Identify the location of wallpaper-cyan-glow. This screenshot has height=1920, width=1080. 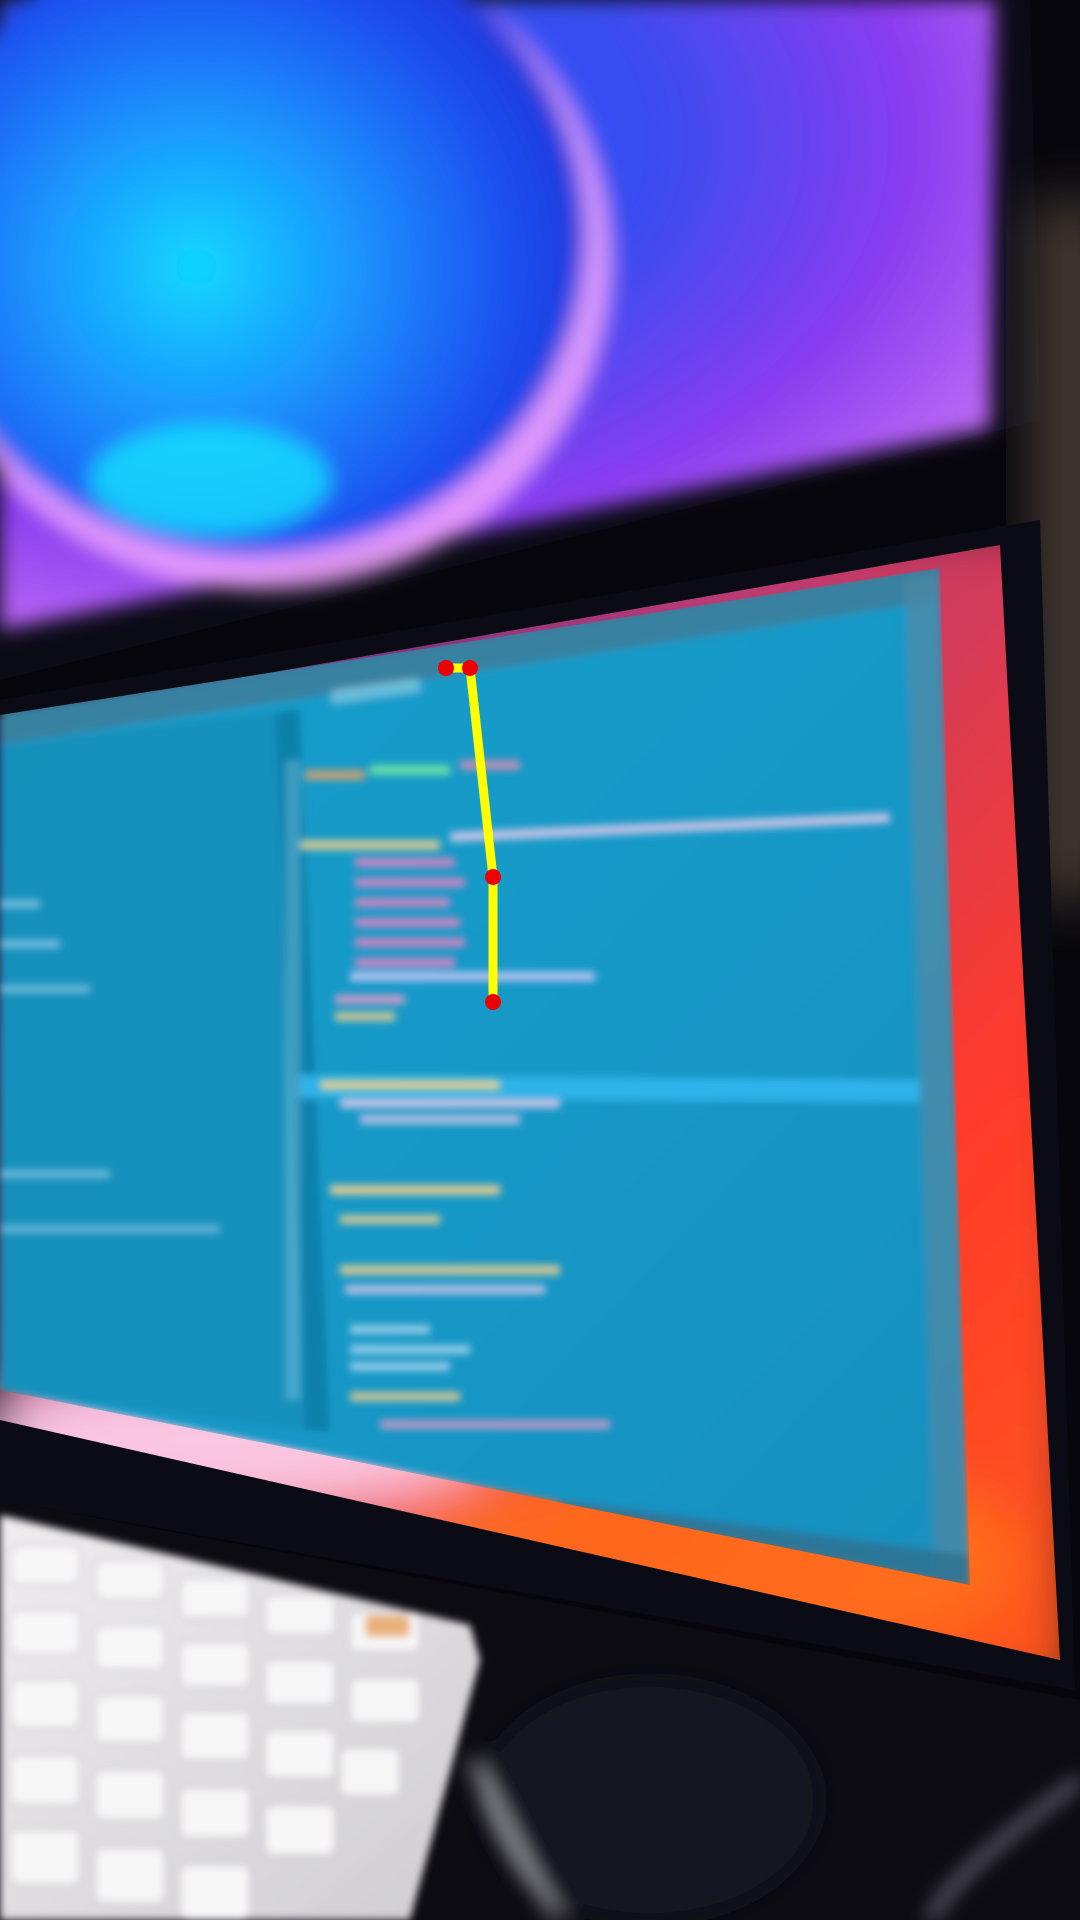
(210, 480).